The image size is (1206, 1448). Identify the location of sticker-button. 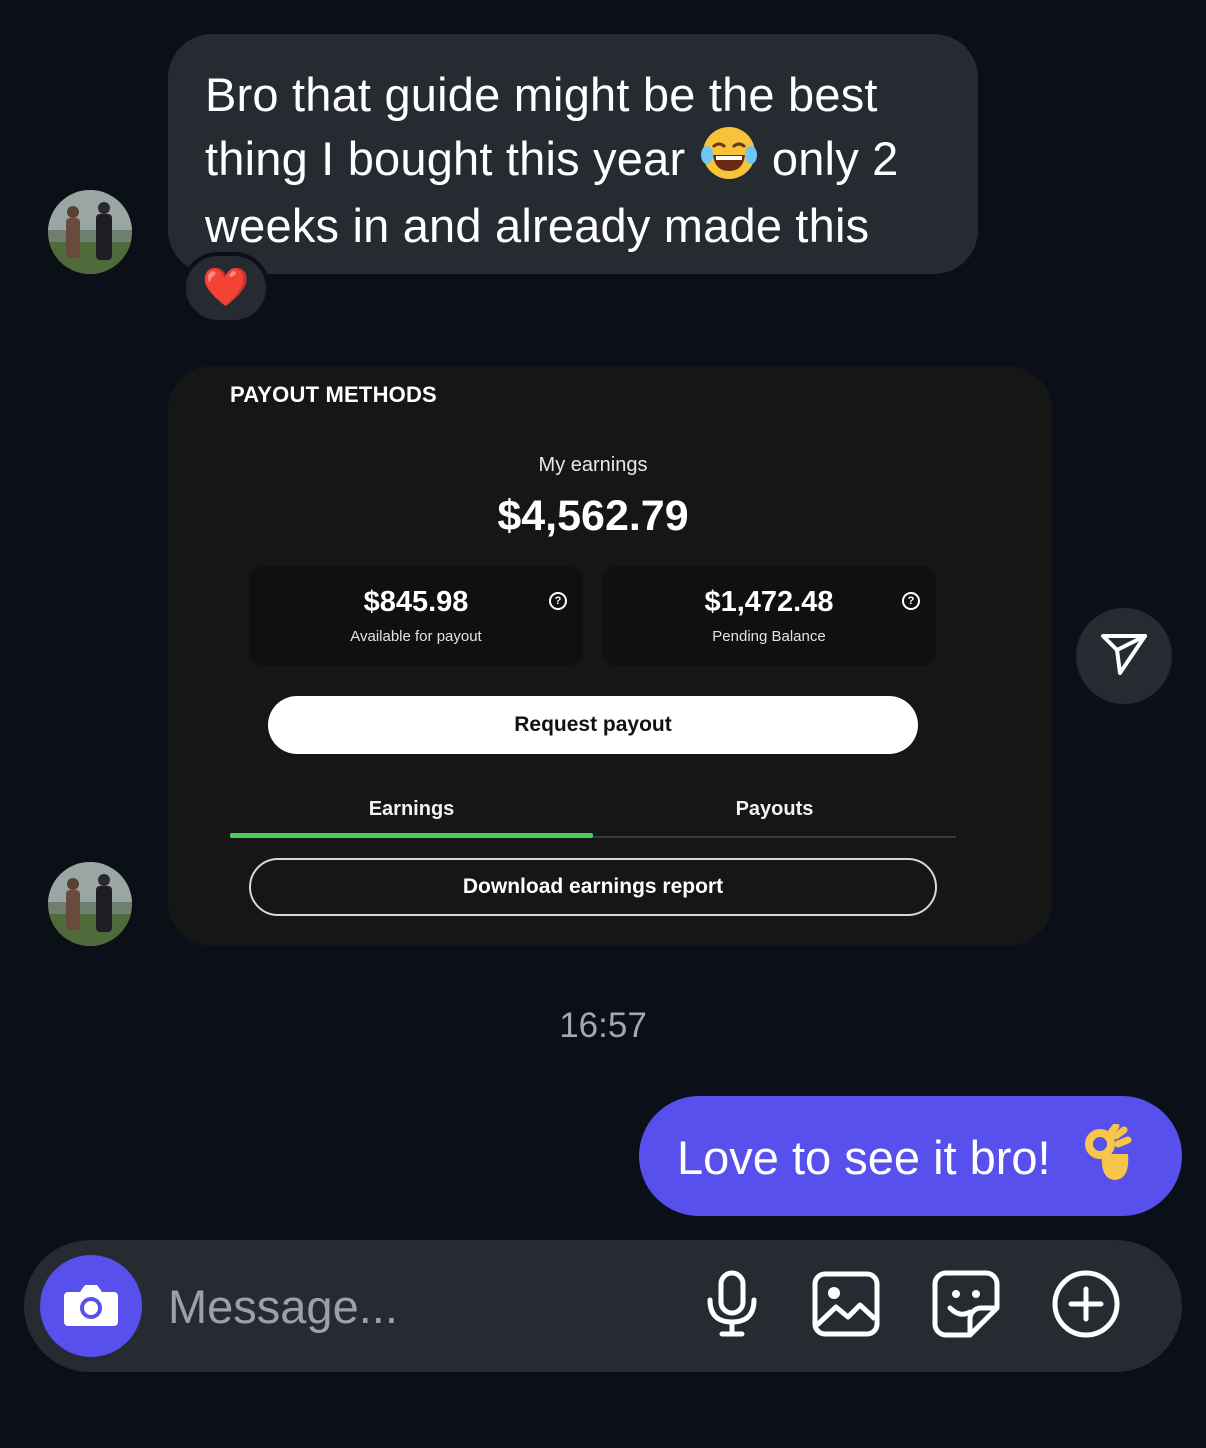
(966, 1306).